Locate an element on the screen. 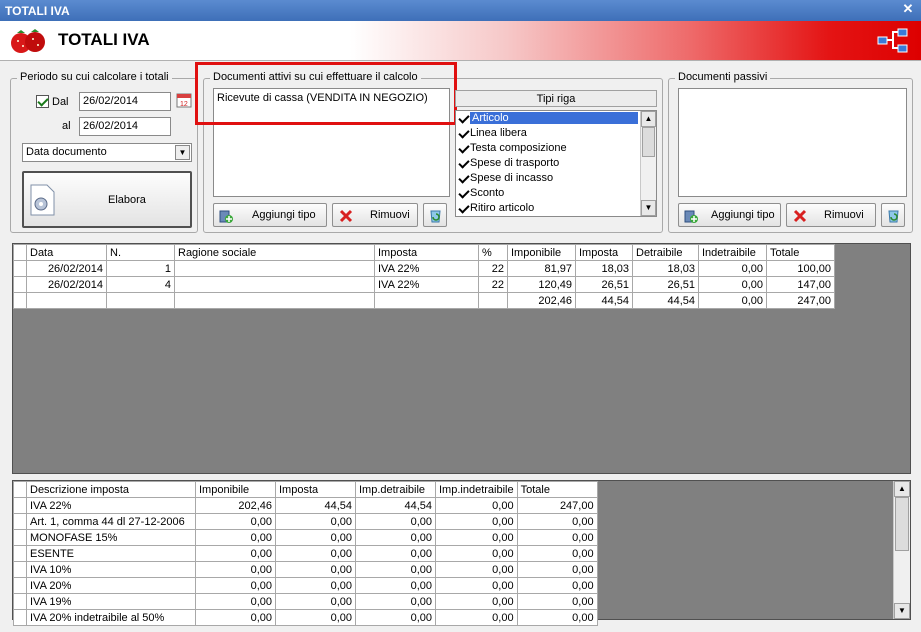 The width and height of the screenshot is (921, 632). vat-scrollbar: ▲ ▼ is located at coordinates (901, 550).